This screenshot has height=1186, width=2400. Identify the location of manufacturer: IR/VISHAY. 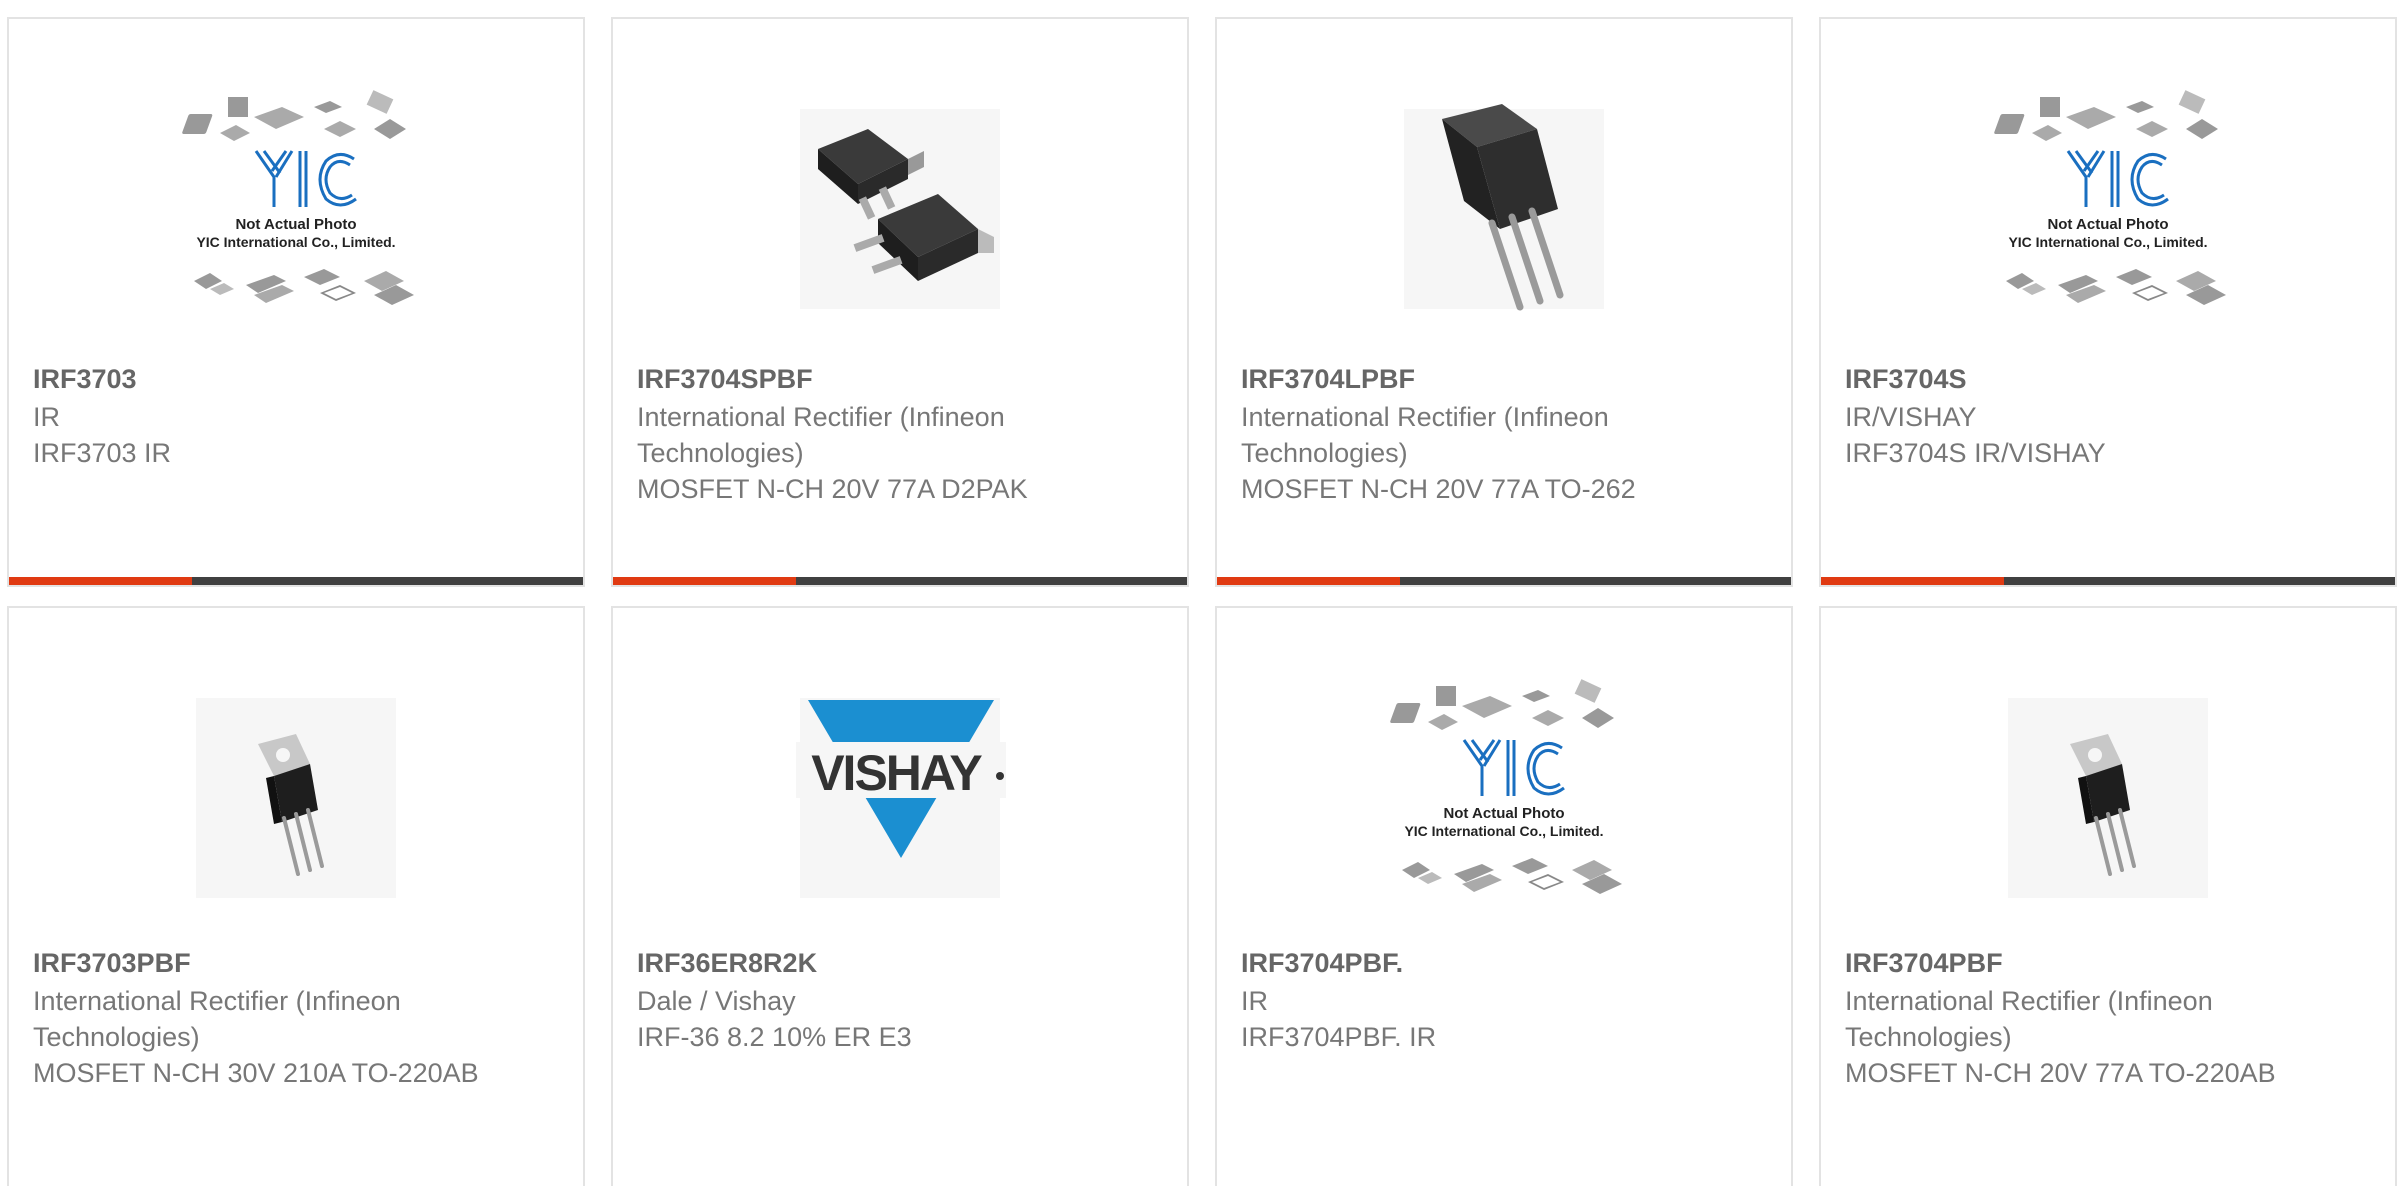
(1911, 417).